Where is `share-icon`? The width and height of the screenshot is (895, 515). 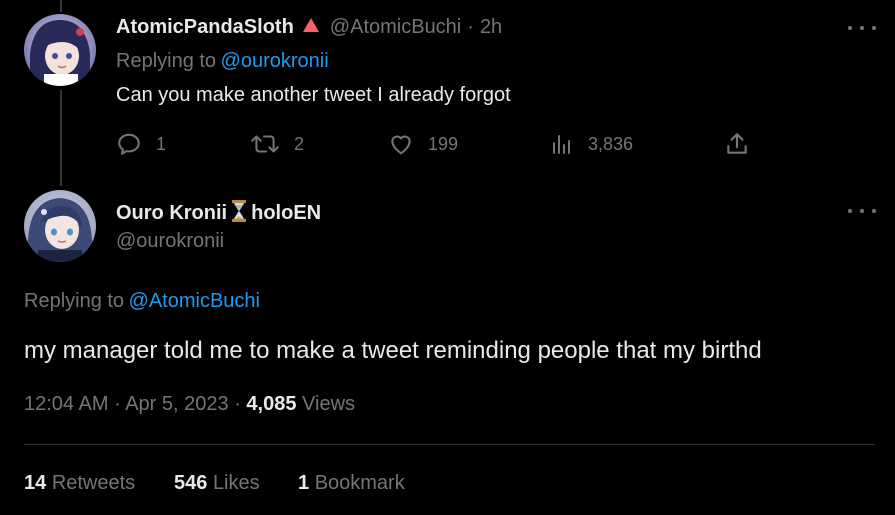 share-icon is located at coordinates (737, 144).